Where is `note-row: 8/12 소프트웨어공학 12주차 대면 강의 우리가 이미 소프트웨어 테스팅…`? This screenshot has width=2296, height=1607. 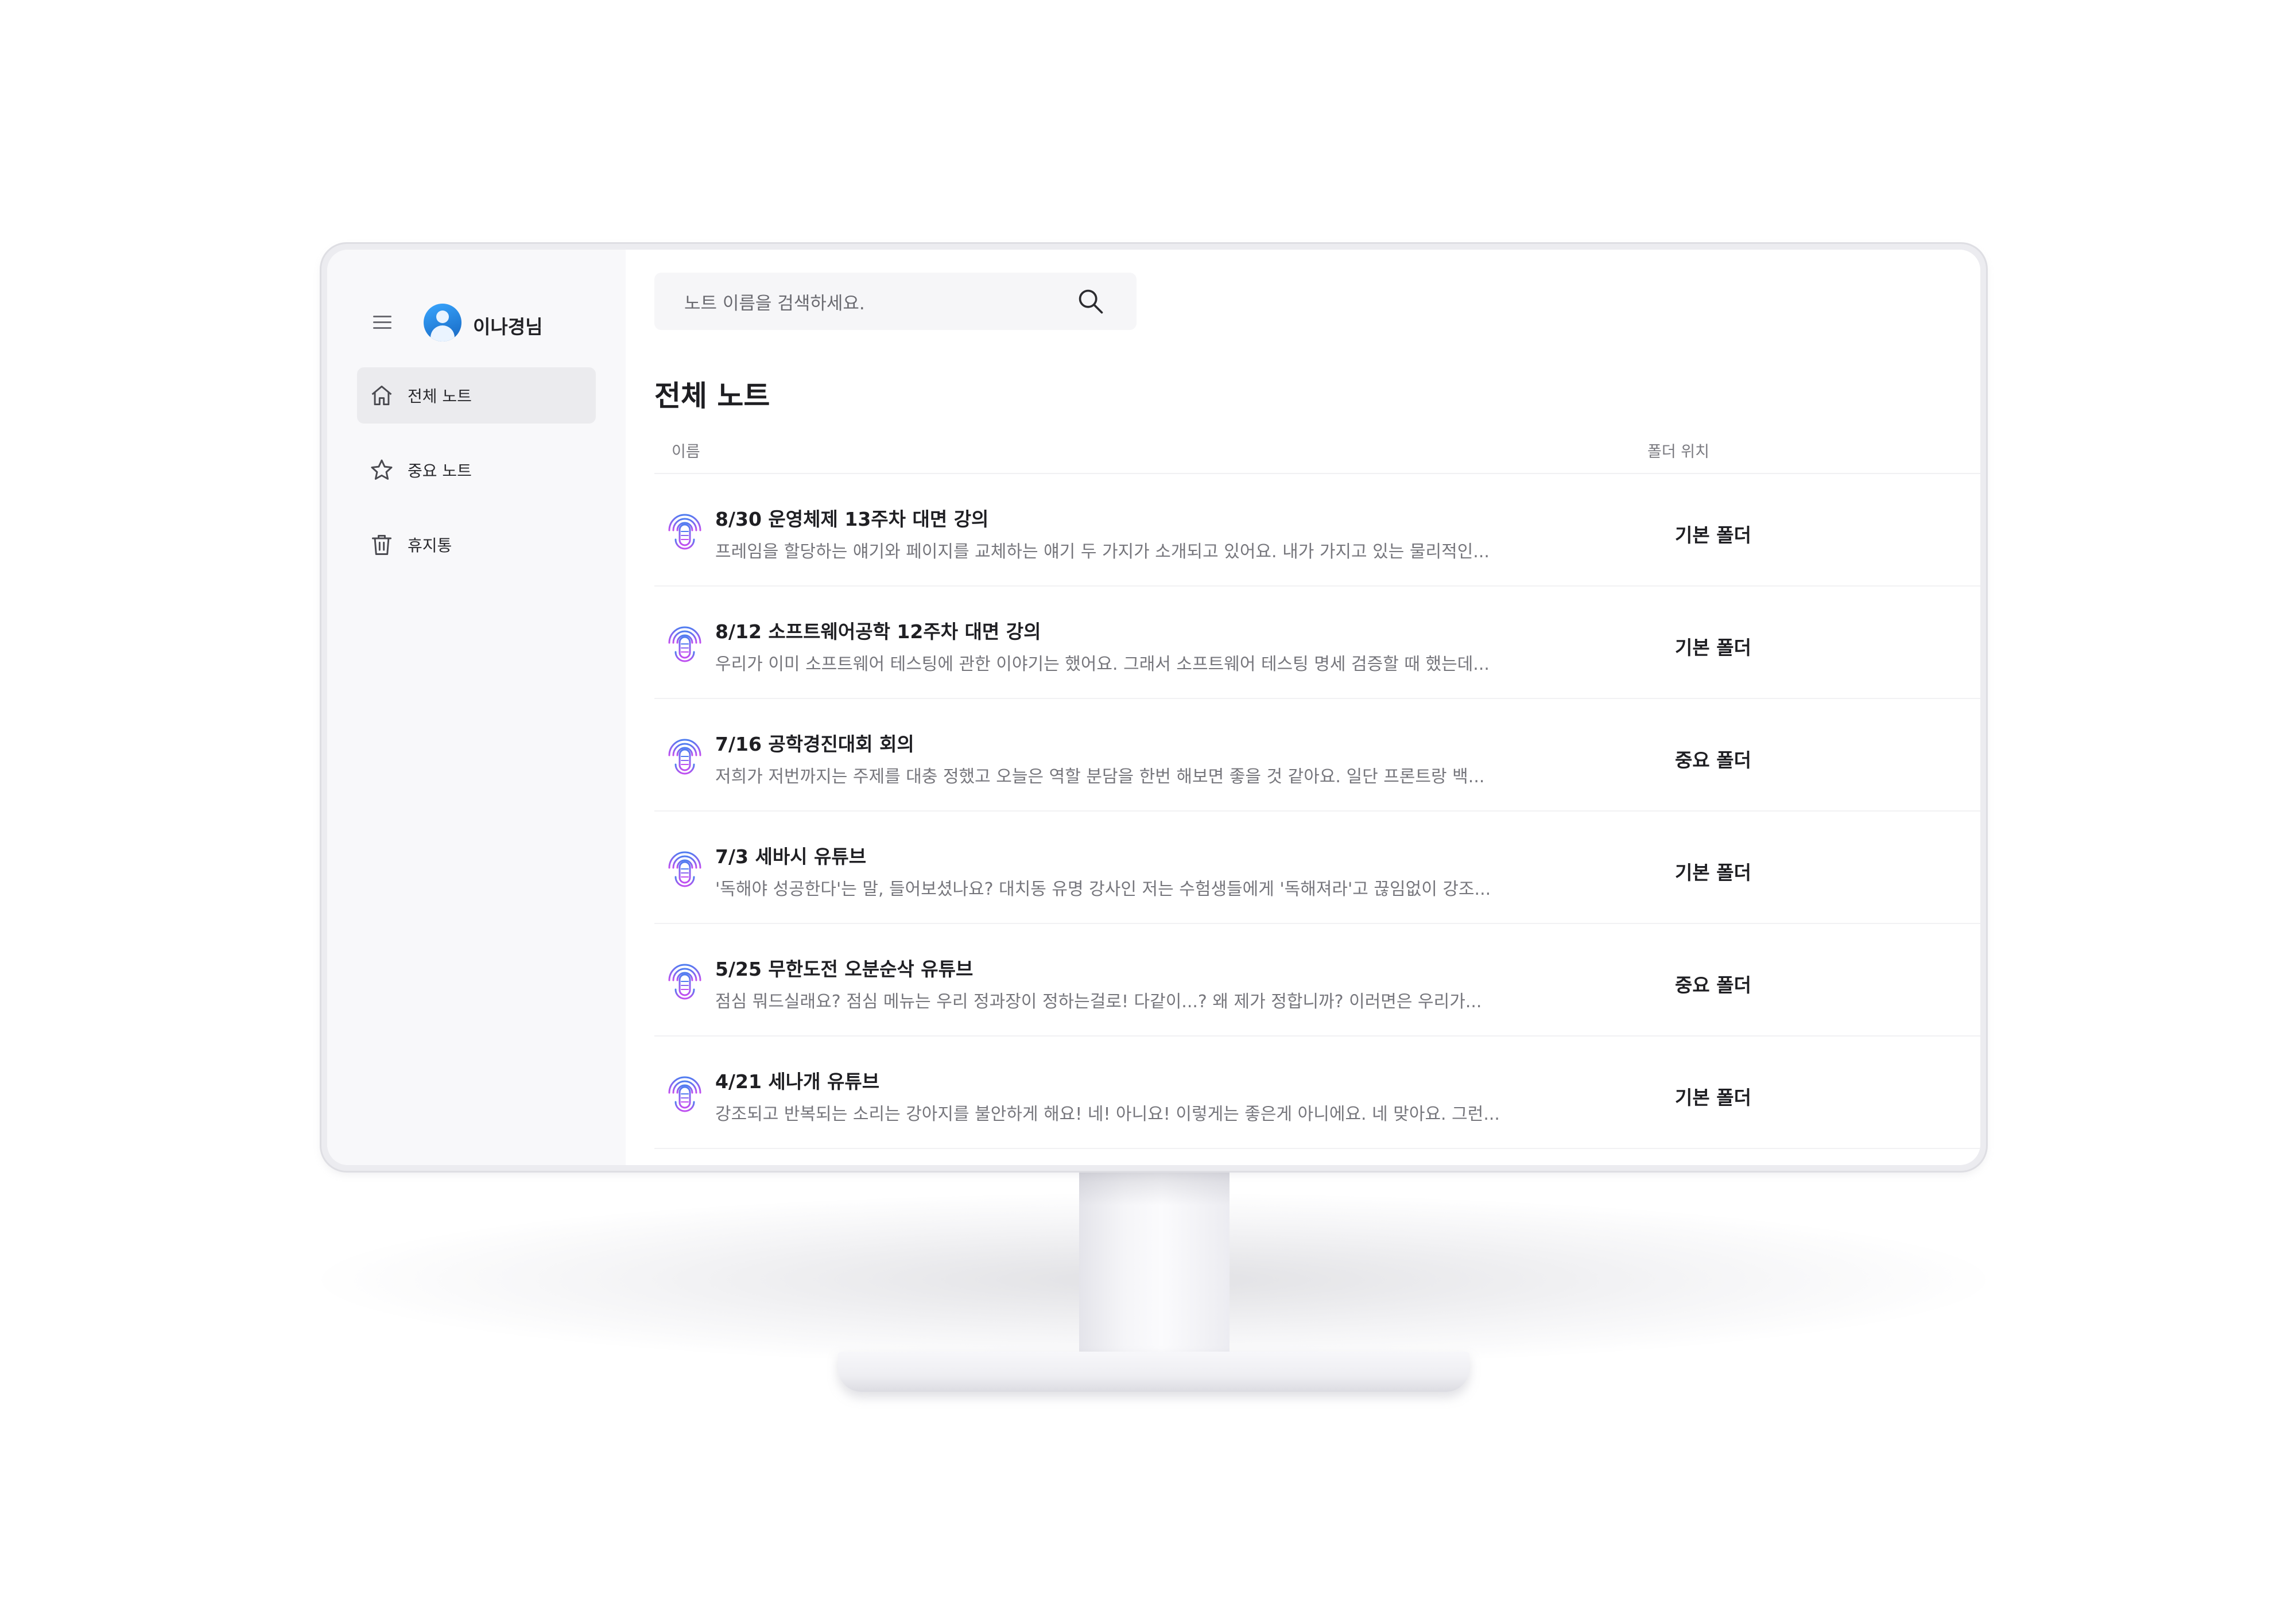 note-row: 8/12 소프트웨어공학 12주차 대면 강의 우리가 이미 소프트웨어 테스팅… is located at coordinates (1317, 643).